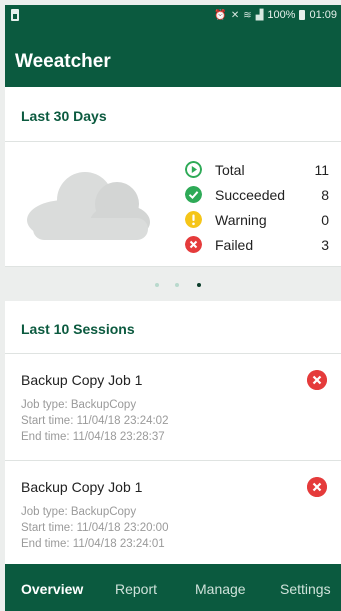 Image resolution: width=341 pixels, height=611 pixels. I want to click on stat-label: Failed, so click(234, 245).